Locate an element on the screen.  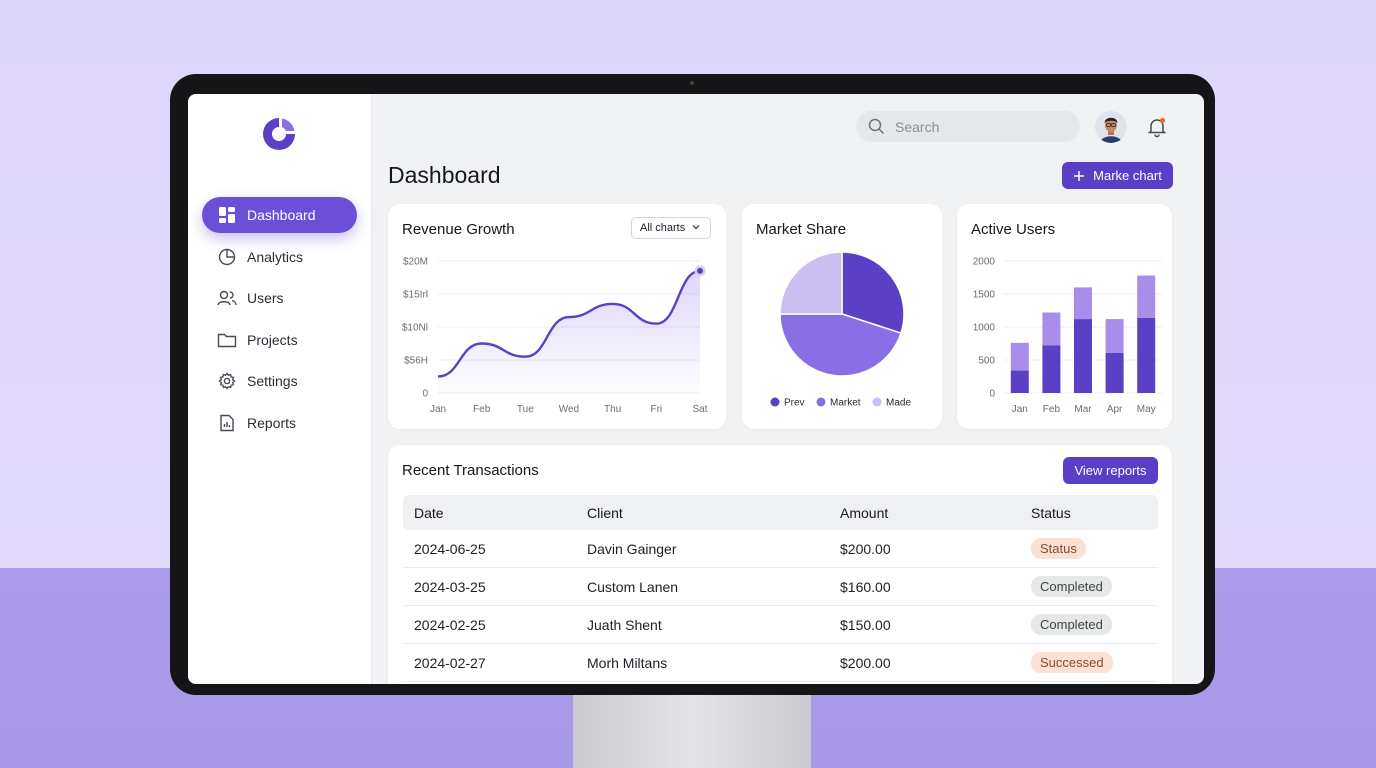
legend-label: Prev is located at coordinates (794, 403).